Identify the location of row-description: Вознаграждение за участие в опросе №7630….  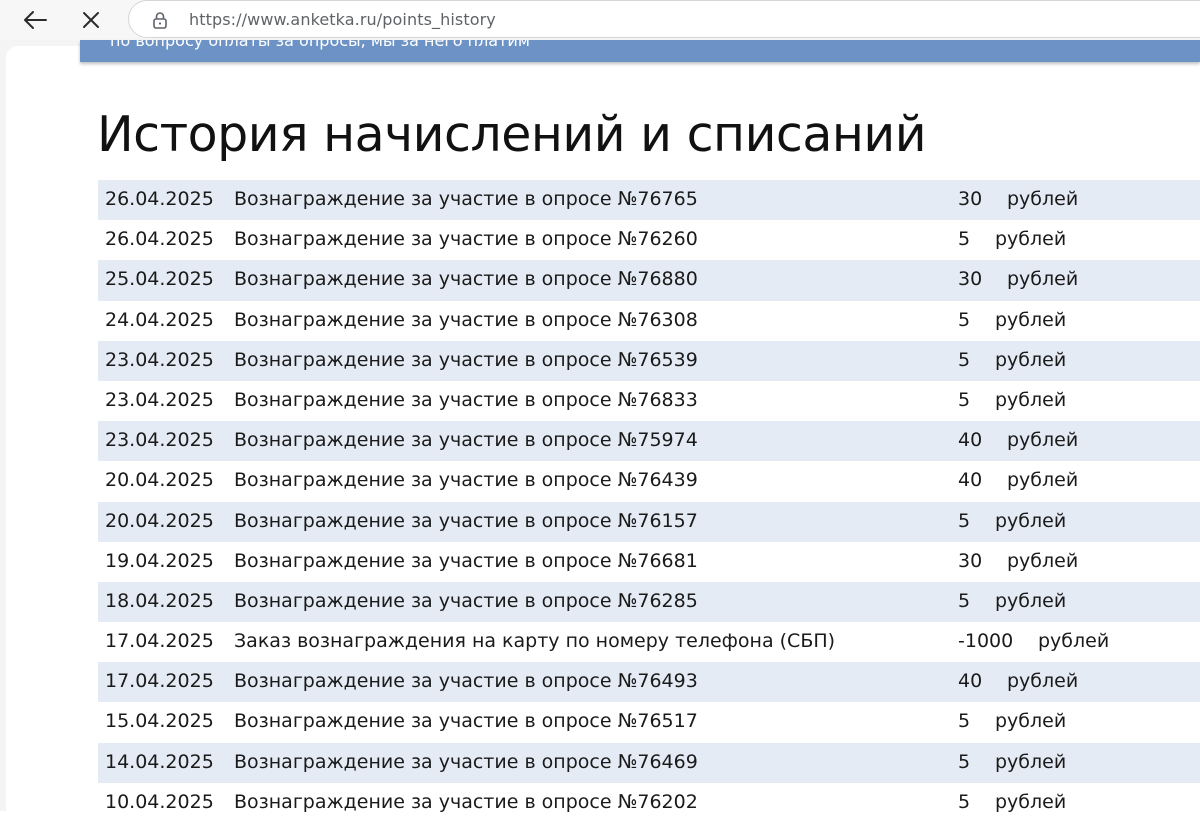
(466, 319).